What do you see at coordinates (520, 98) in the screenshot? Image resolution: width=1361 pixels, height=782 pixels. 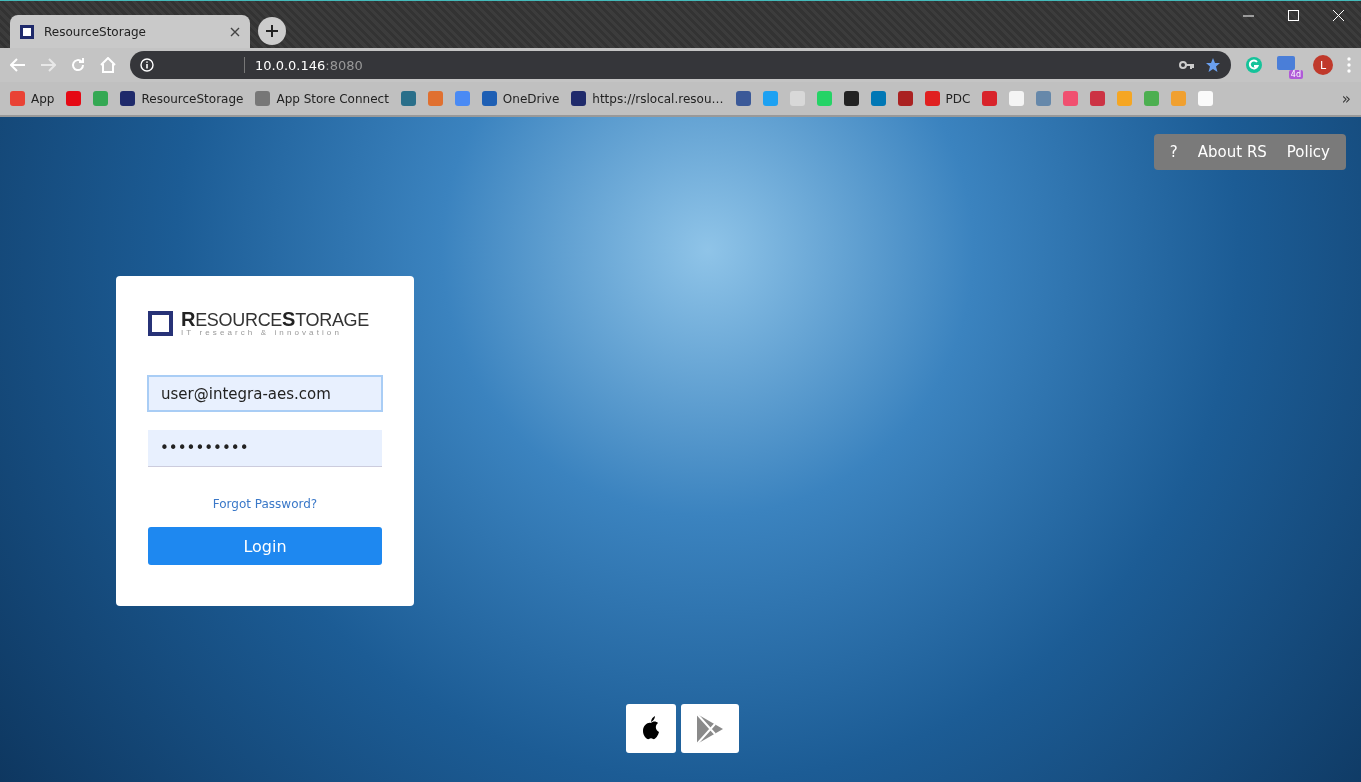 I see `bookmark: OneDrive` at bounding box center [520, 98].